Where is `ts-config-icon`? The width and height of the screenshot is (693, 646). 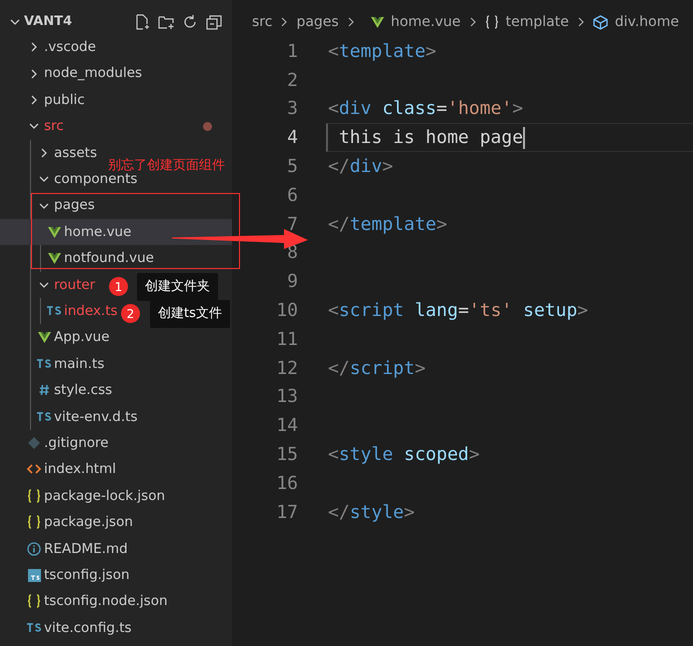
ts-config-icon is located at coordinates (34, 575).